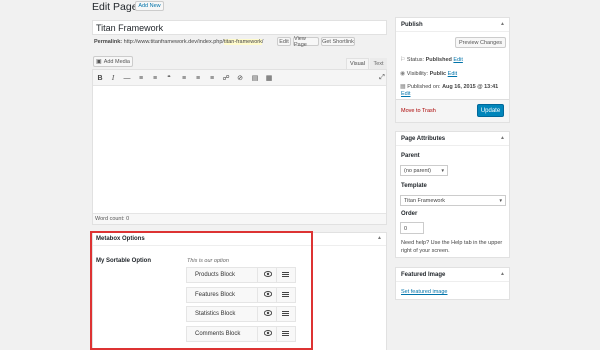  I want to click on highlight-box, so click(201, 290).